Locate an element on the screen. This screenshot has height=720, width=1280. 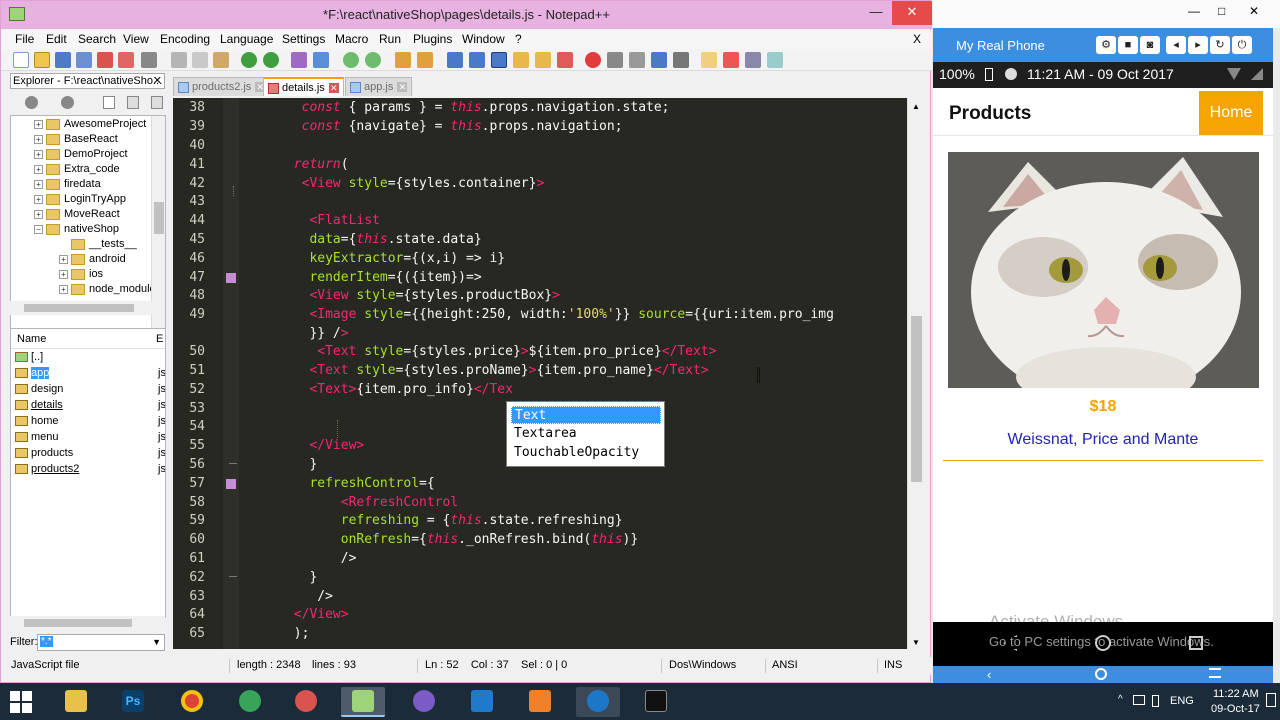
taskbar-photoshop: Ps is located at coordinates (133, 702).